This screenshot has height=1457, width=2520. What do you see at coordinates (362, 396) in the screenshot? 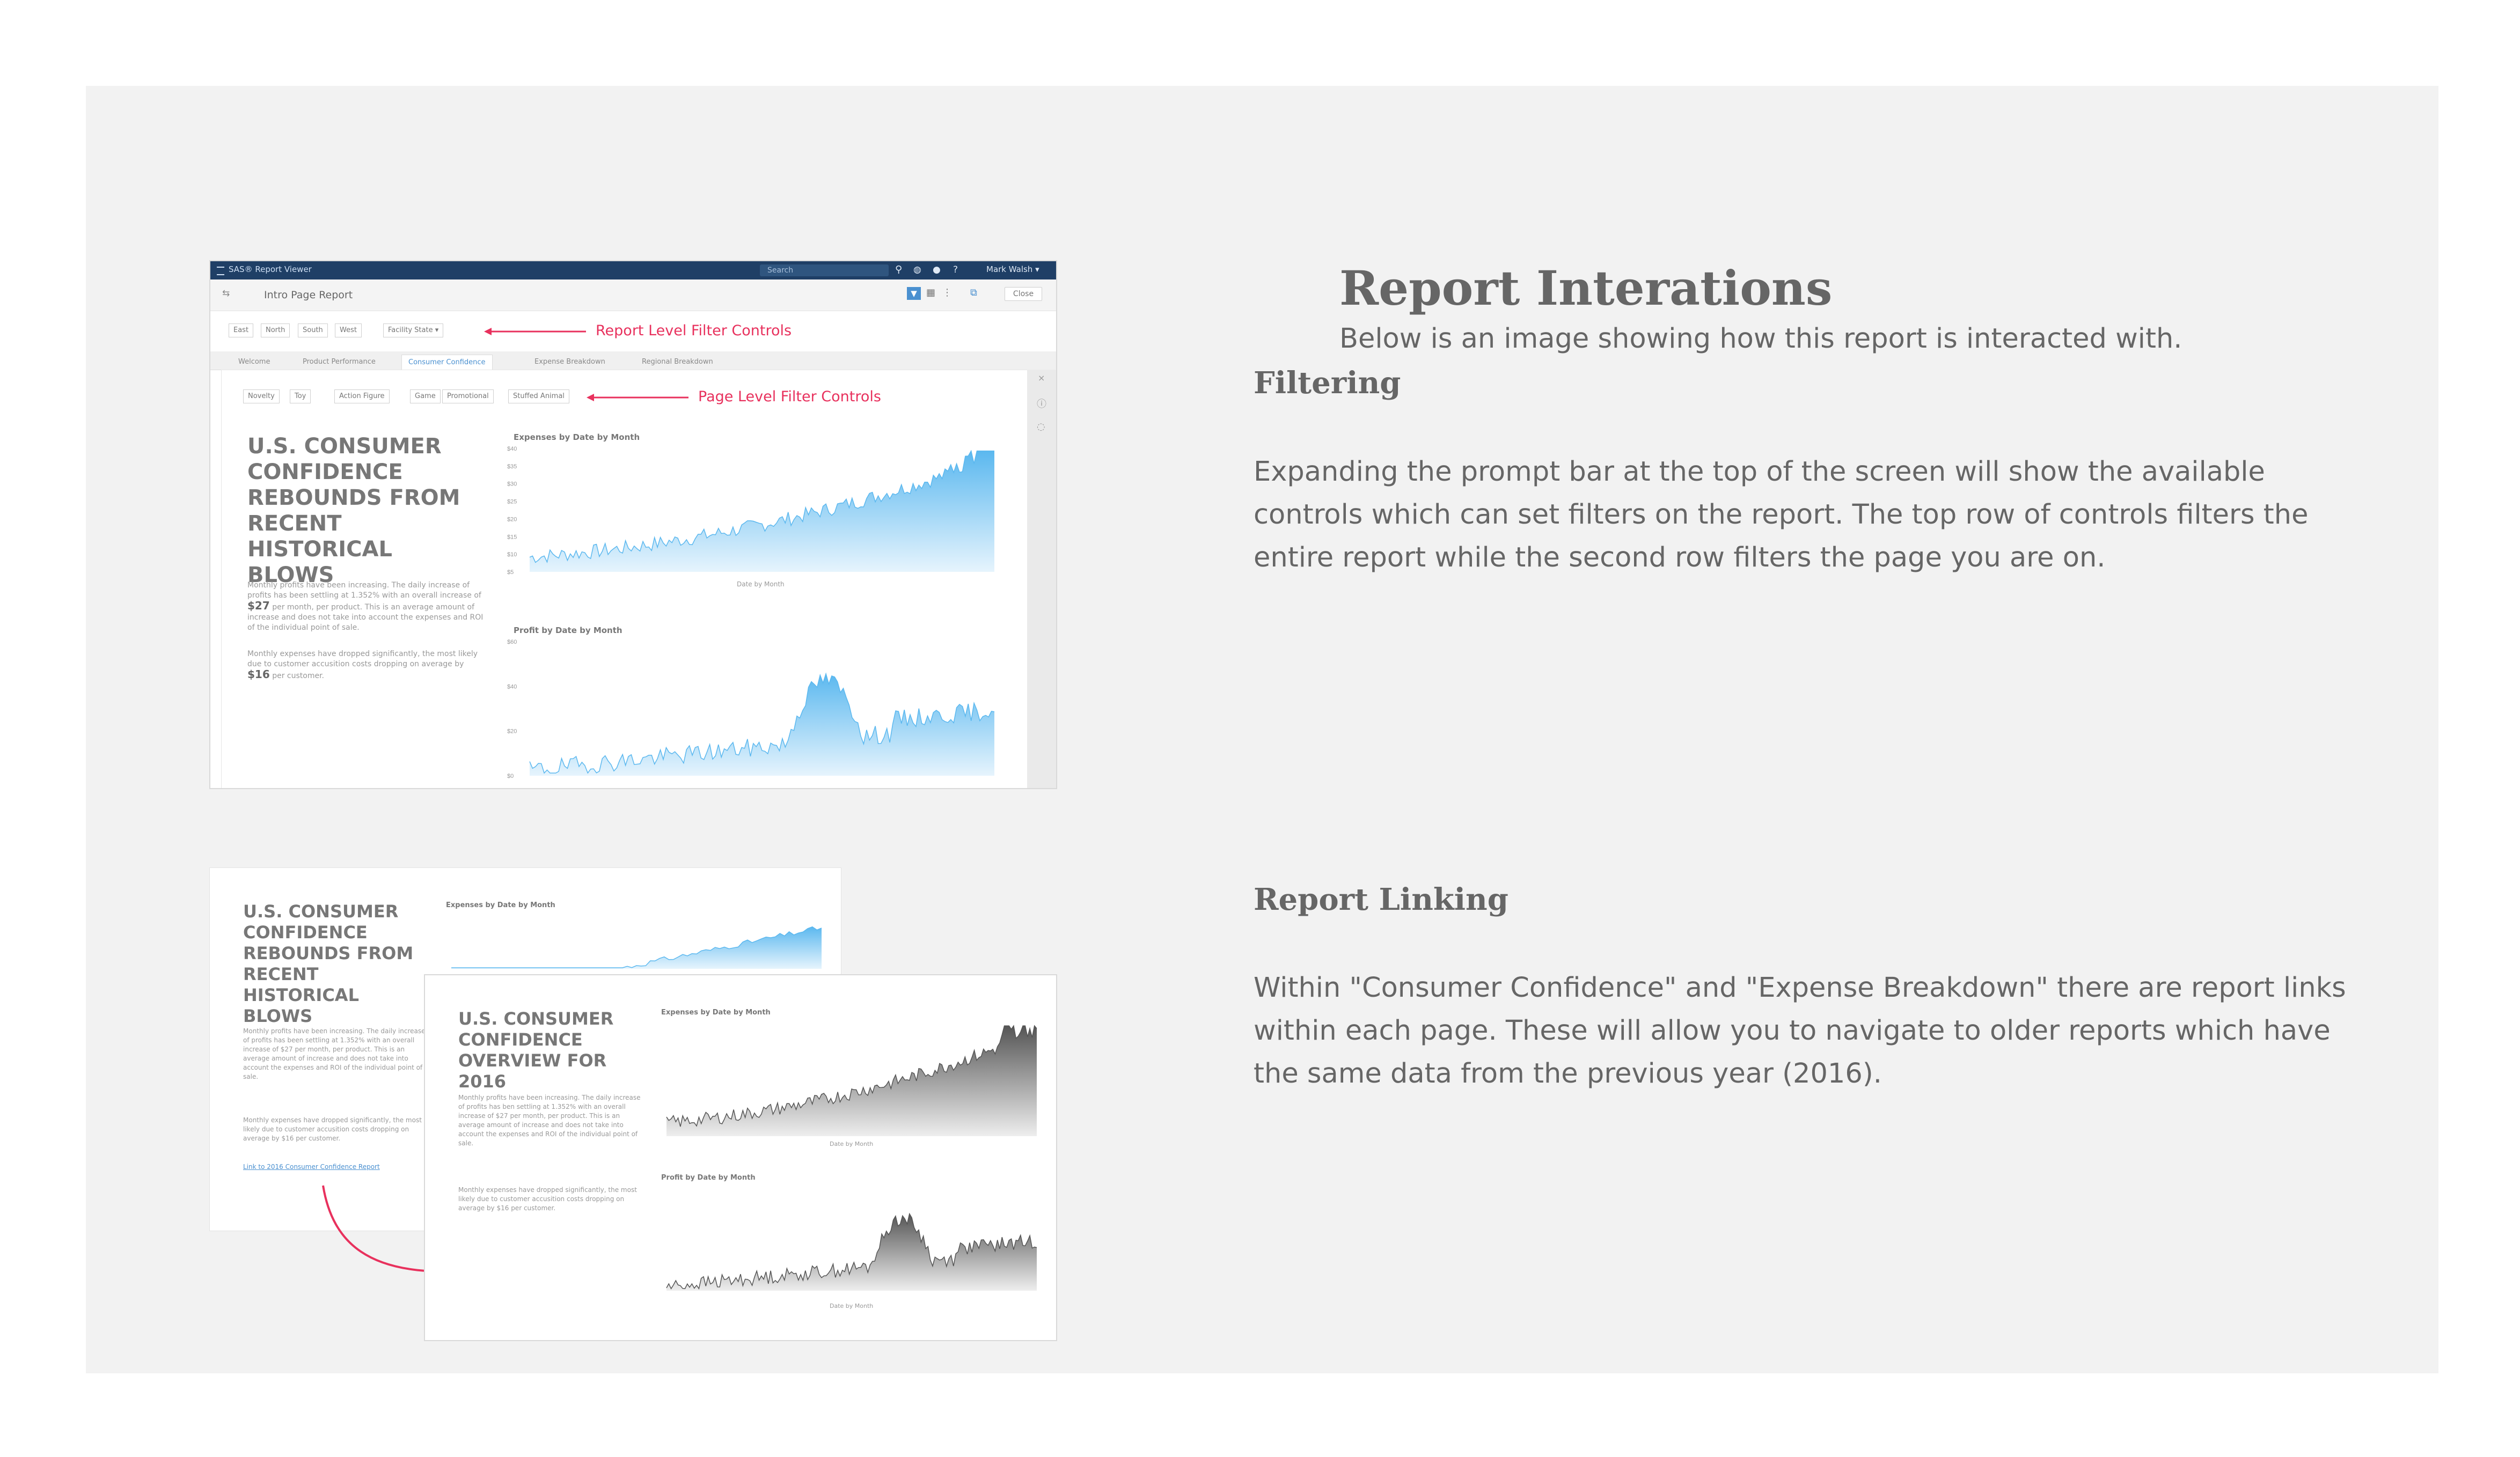
I see `page-filter-action-figure: Action Figure` at bounding box center [362, 396].